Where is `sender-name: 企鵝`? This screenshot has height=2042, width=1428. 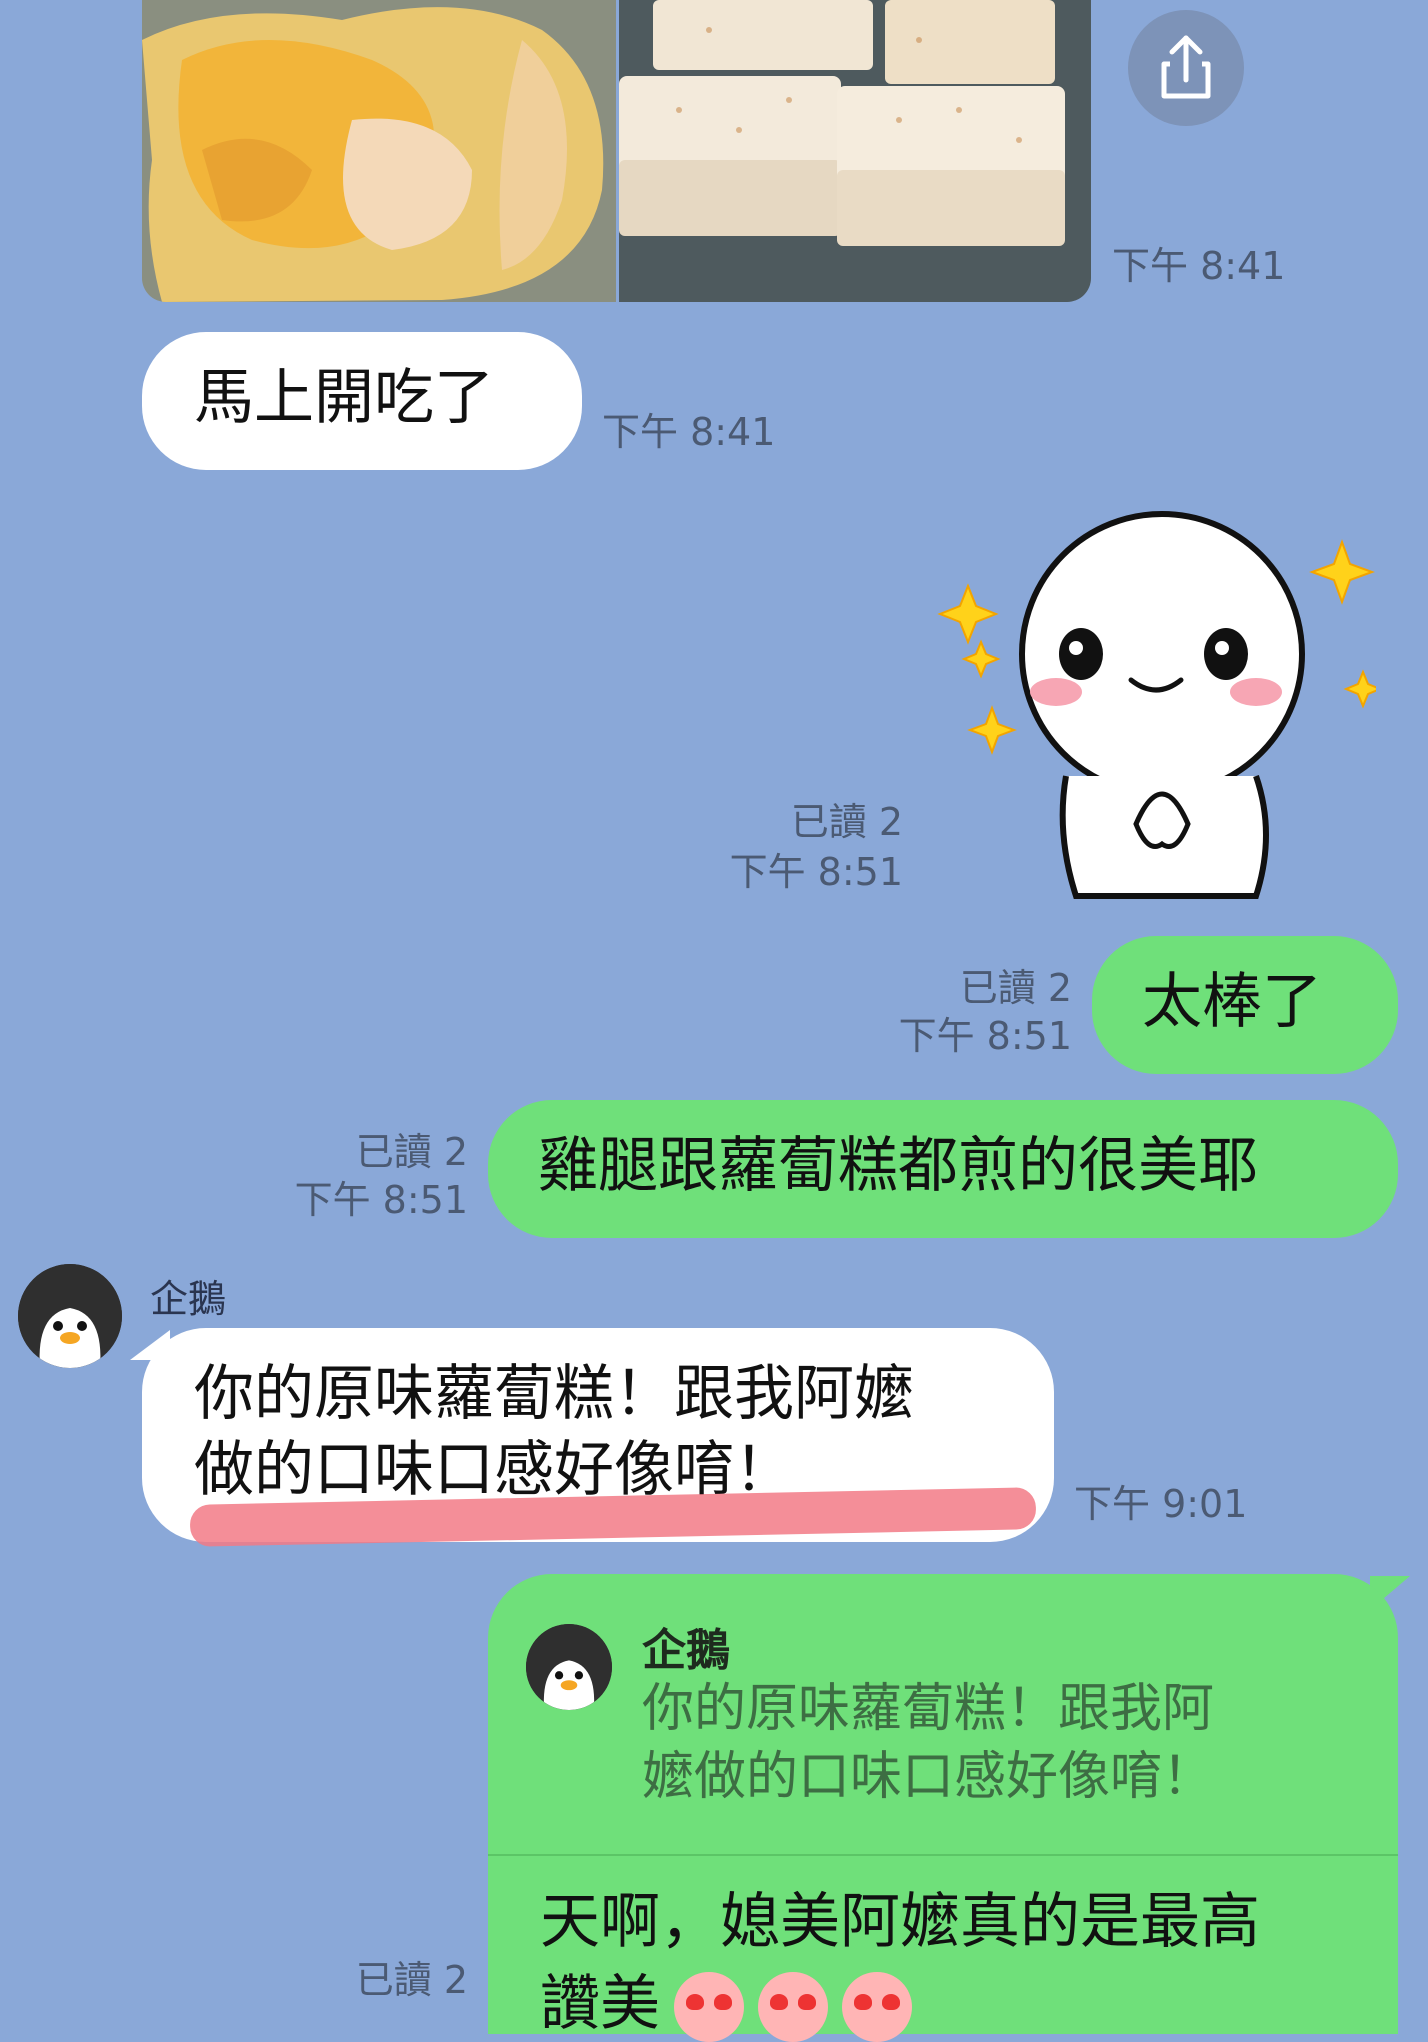 sender-name: 企鵝 is located at coordinates (188, 1299).